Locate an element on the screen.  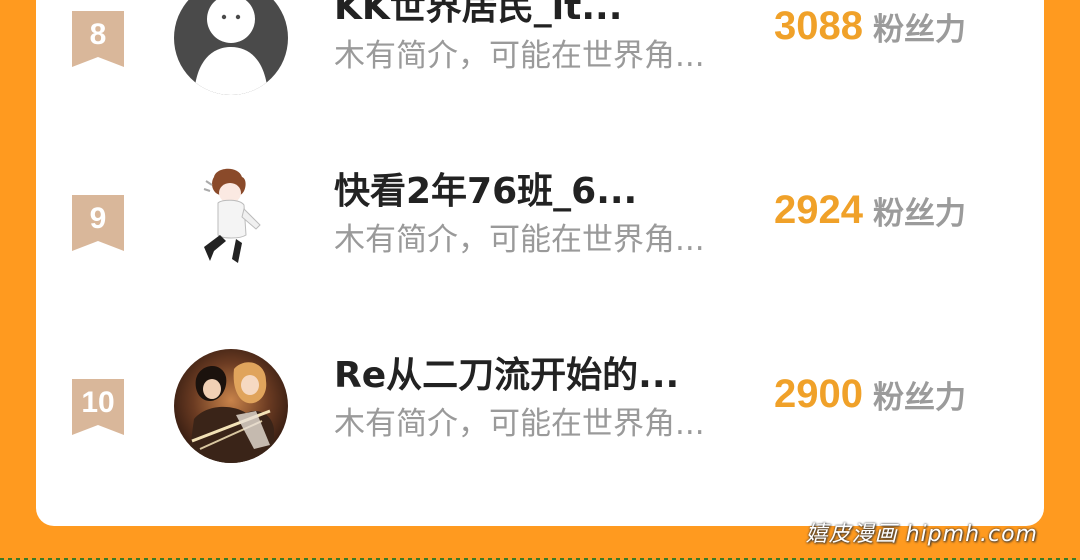
anime-swordsmen-avatar-icon is located at coordinates (231, 406).